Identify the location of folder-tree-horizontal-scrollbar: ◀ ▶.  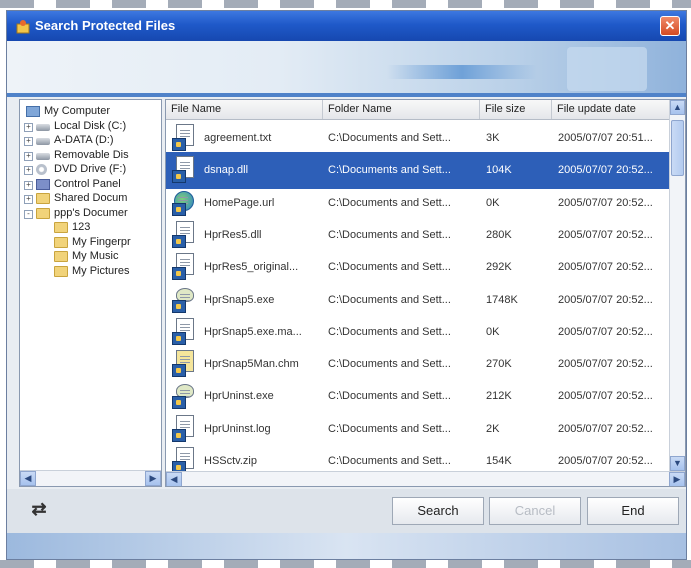
(90, 478).